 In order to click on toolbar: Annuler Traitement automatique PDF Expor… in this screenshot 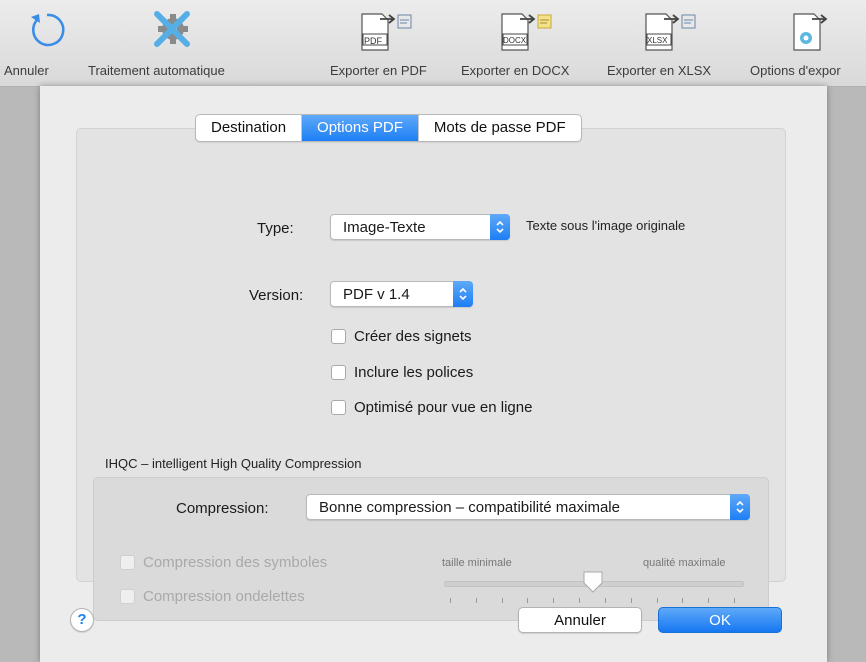, I will do `click(433, 43)`.